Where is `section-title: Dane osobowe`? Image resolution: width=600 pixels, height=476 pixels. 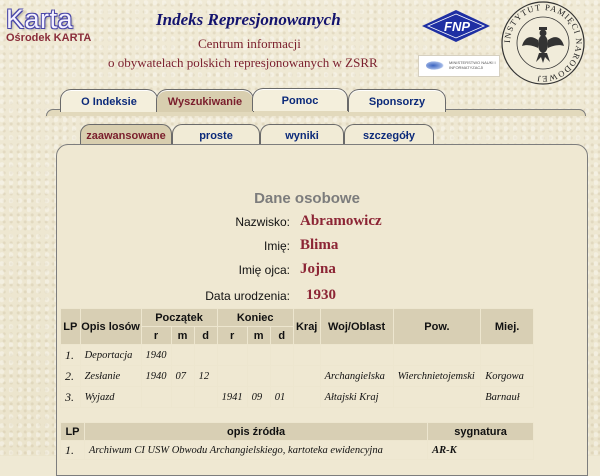 section-title: Dane osobowe is located at coordinates (307, 198).